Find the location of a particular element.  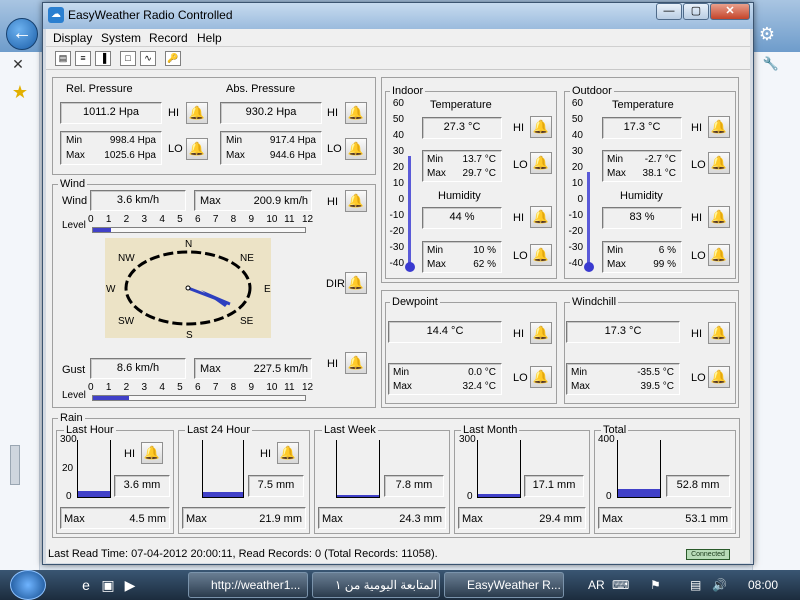

gust-level-tick-12: 12 is located at coordinates (308, 387).